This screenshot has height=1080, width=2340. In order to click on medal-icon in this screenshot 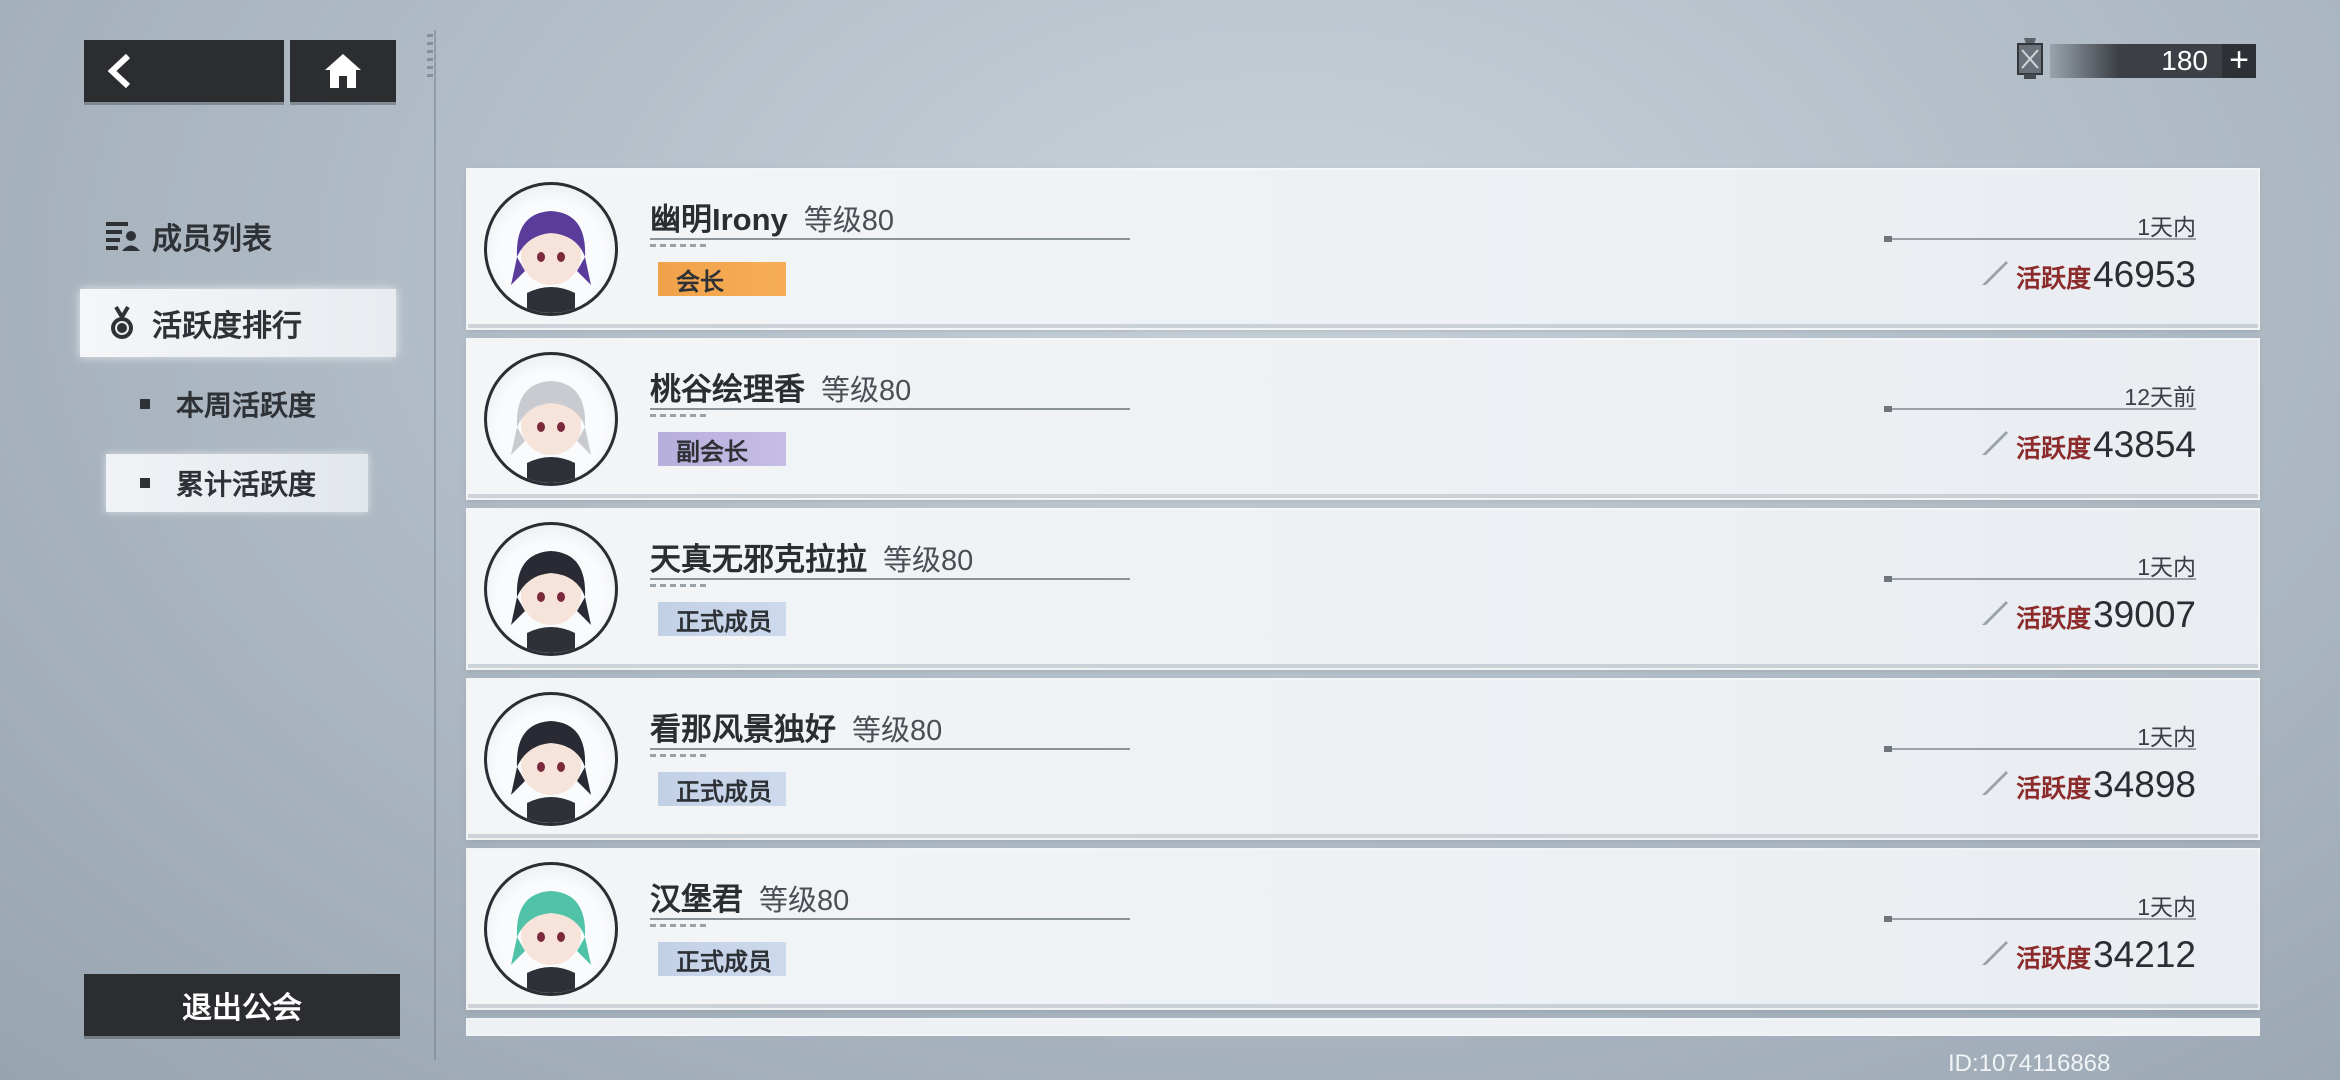, I will do `click(122, 322)`.